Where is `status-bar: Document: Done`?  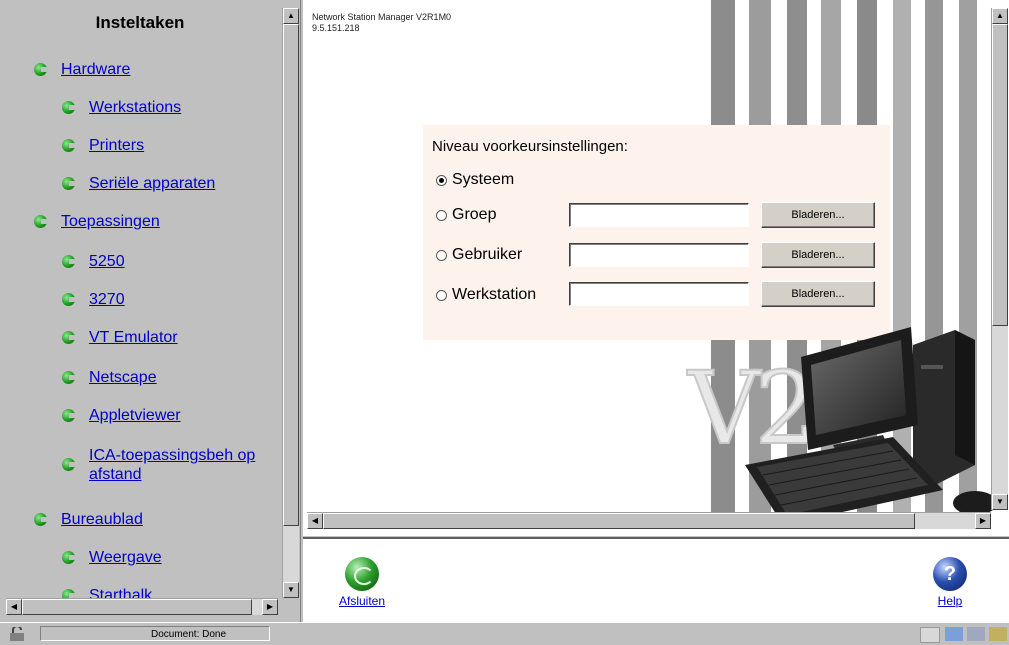
status-bar: Document: Done is located at coordinates (504, 633).